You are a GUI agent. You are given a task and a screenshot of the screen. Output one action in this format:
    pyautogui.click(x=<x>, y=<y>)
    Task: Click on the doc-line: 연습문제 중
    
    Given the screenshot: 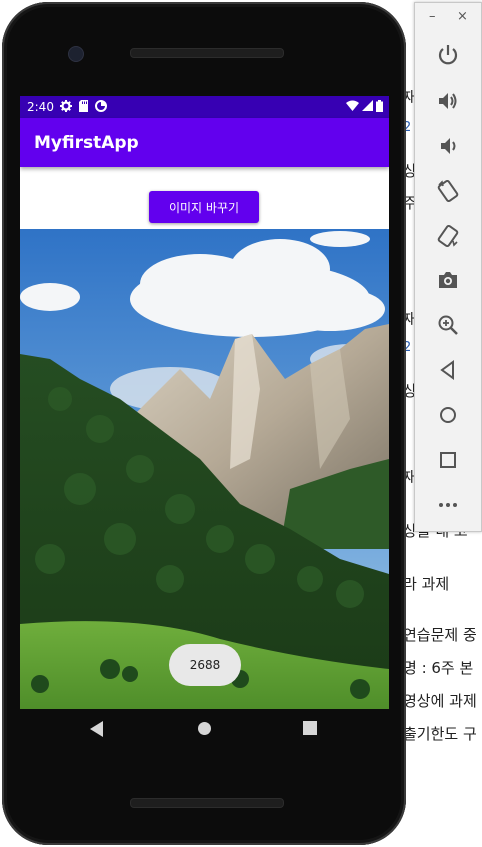 What is the action you would take?
    pyautogui.click(x=440, y=635)
    